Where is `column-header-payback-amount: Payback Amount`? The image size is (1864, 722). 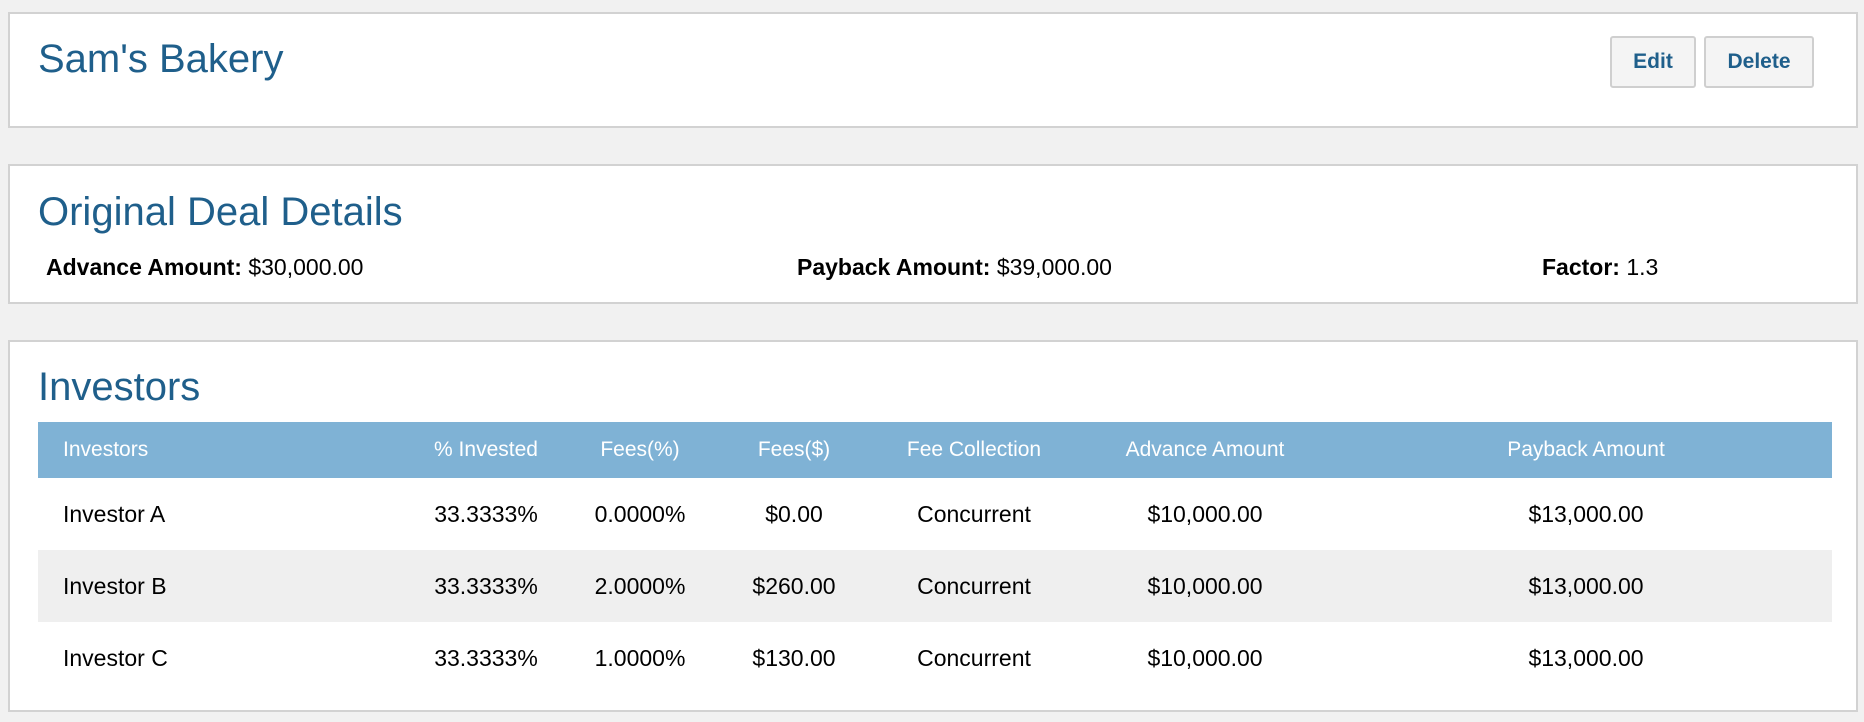
column-header-payback-amount: Payback Amount is located at coordinates (1586, 450).